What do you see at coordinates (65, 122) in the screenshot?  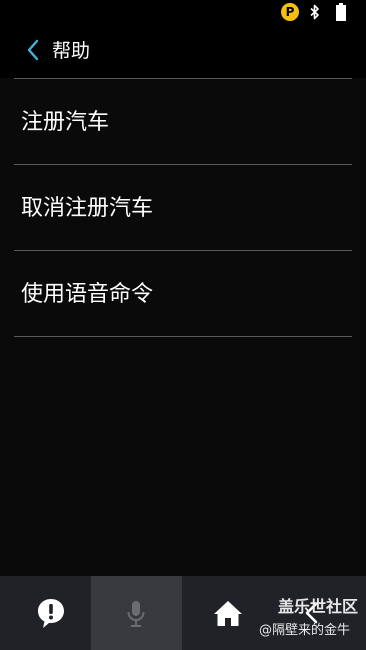 I see `menu-item-label: 注册汽车` at bounding box center [65, 122].